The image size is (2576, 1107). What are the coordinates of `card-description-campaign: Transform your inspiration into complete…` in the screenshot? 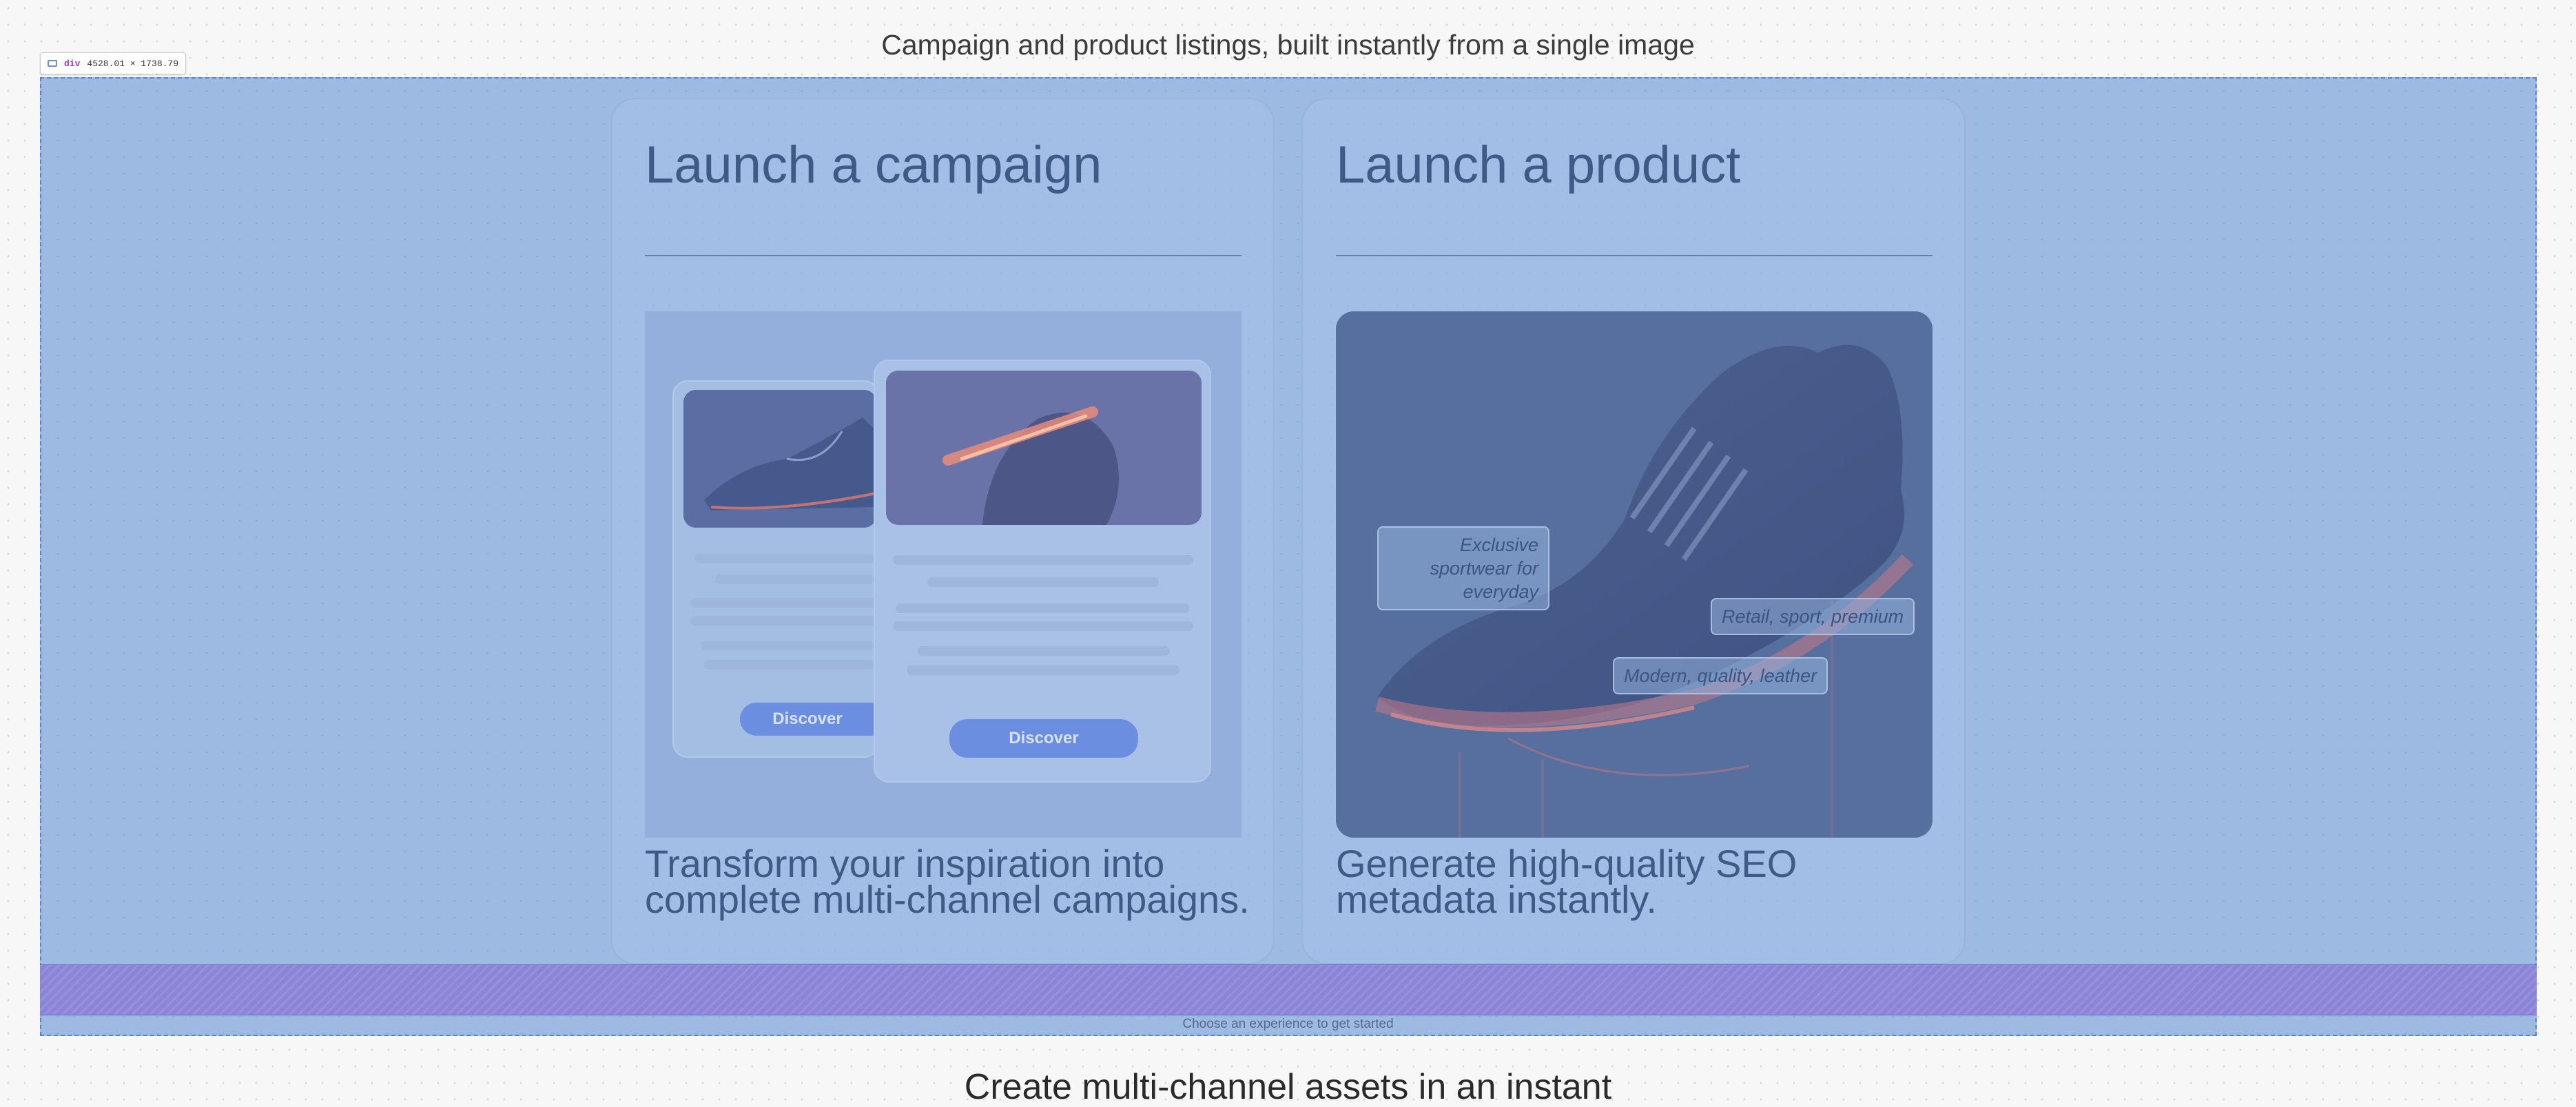 It's located at (947, 882).